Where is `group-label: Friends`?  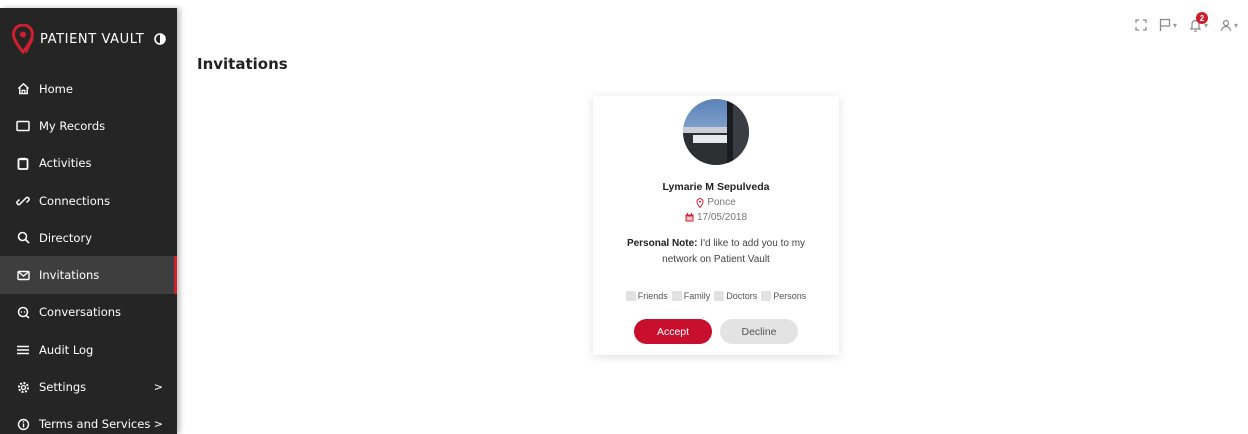 group-label: Friends is located at coordinates (652, 296).